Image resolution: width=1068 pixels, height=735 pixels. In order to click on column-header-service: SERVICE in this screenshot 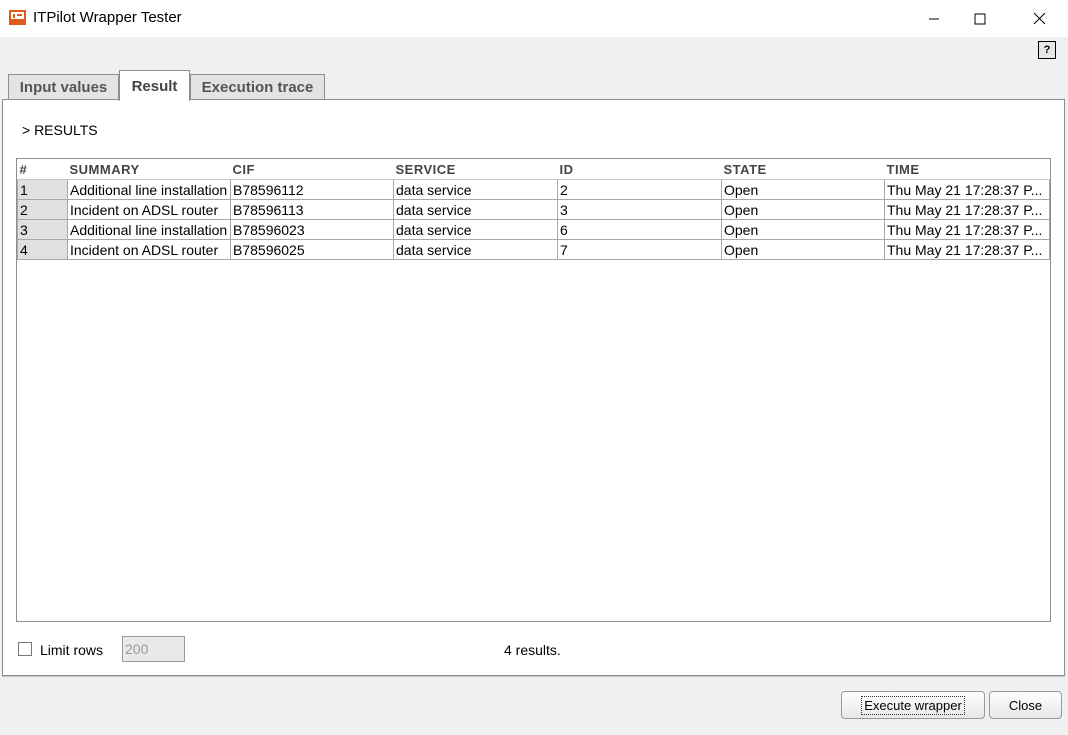, I will do `click(475, 169)`.